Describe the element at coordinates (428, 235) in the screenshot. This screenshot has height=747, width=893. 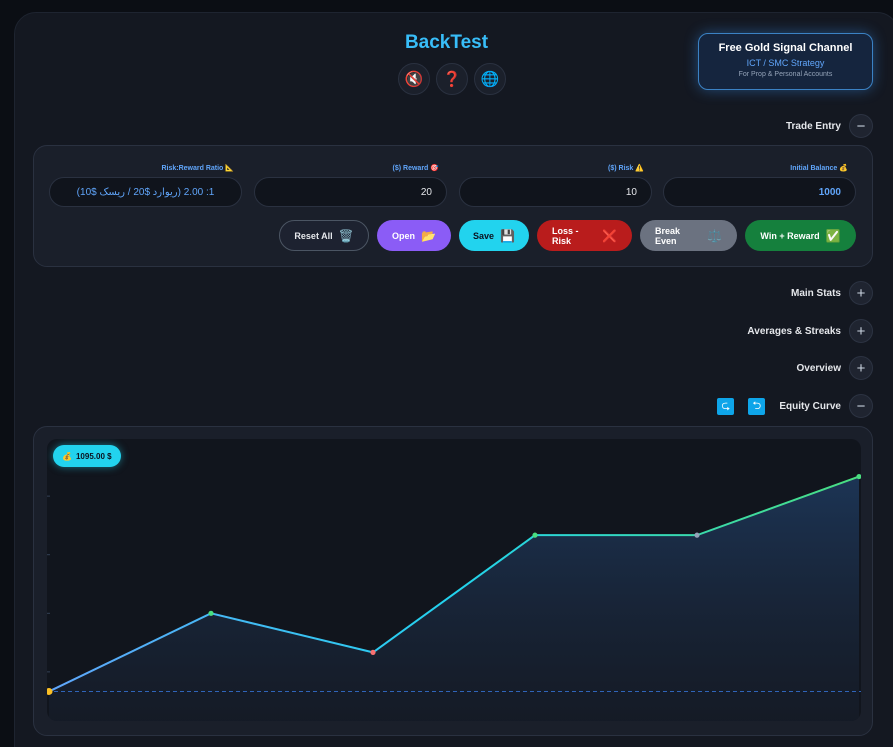
I see `folder-icon: 📂` at that location.